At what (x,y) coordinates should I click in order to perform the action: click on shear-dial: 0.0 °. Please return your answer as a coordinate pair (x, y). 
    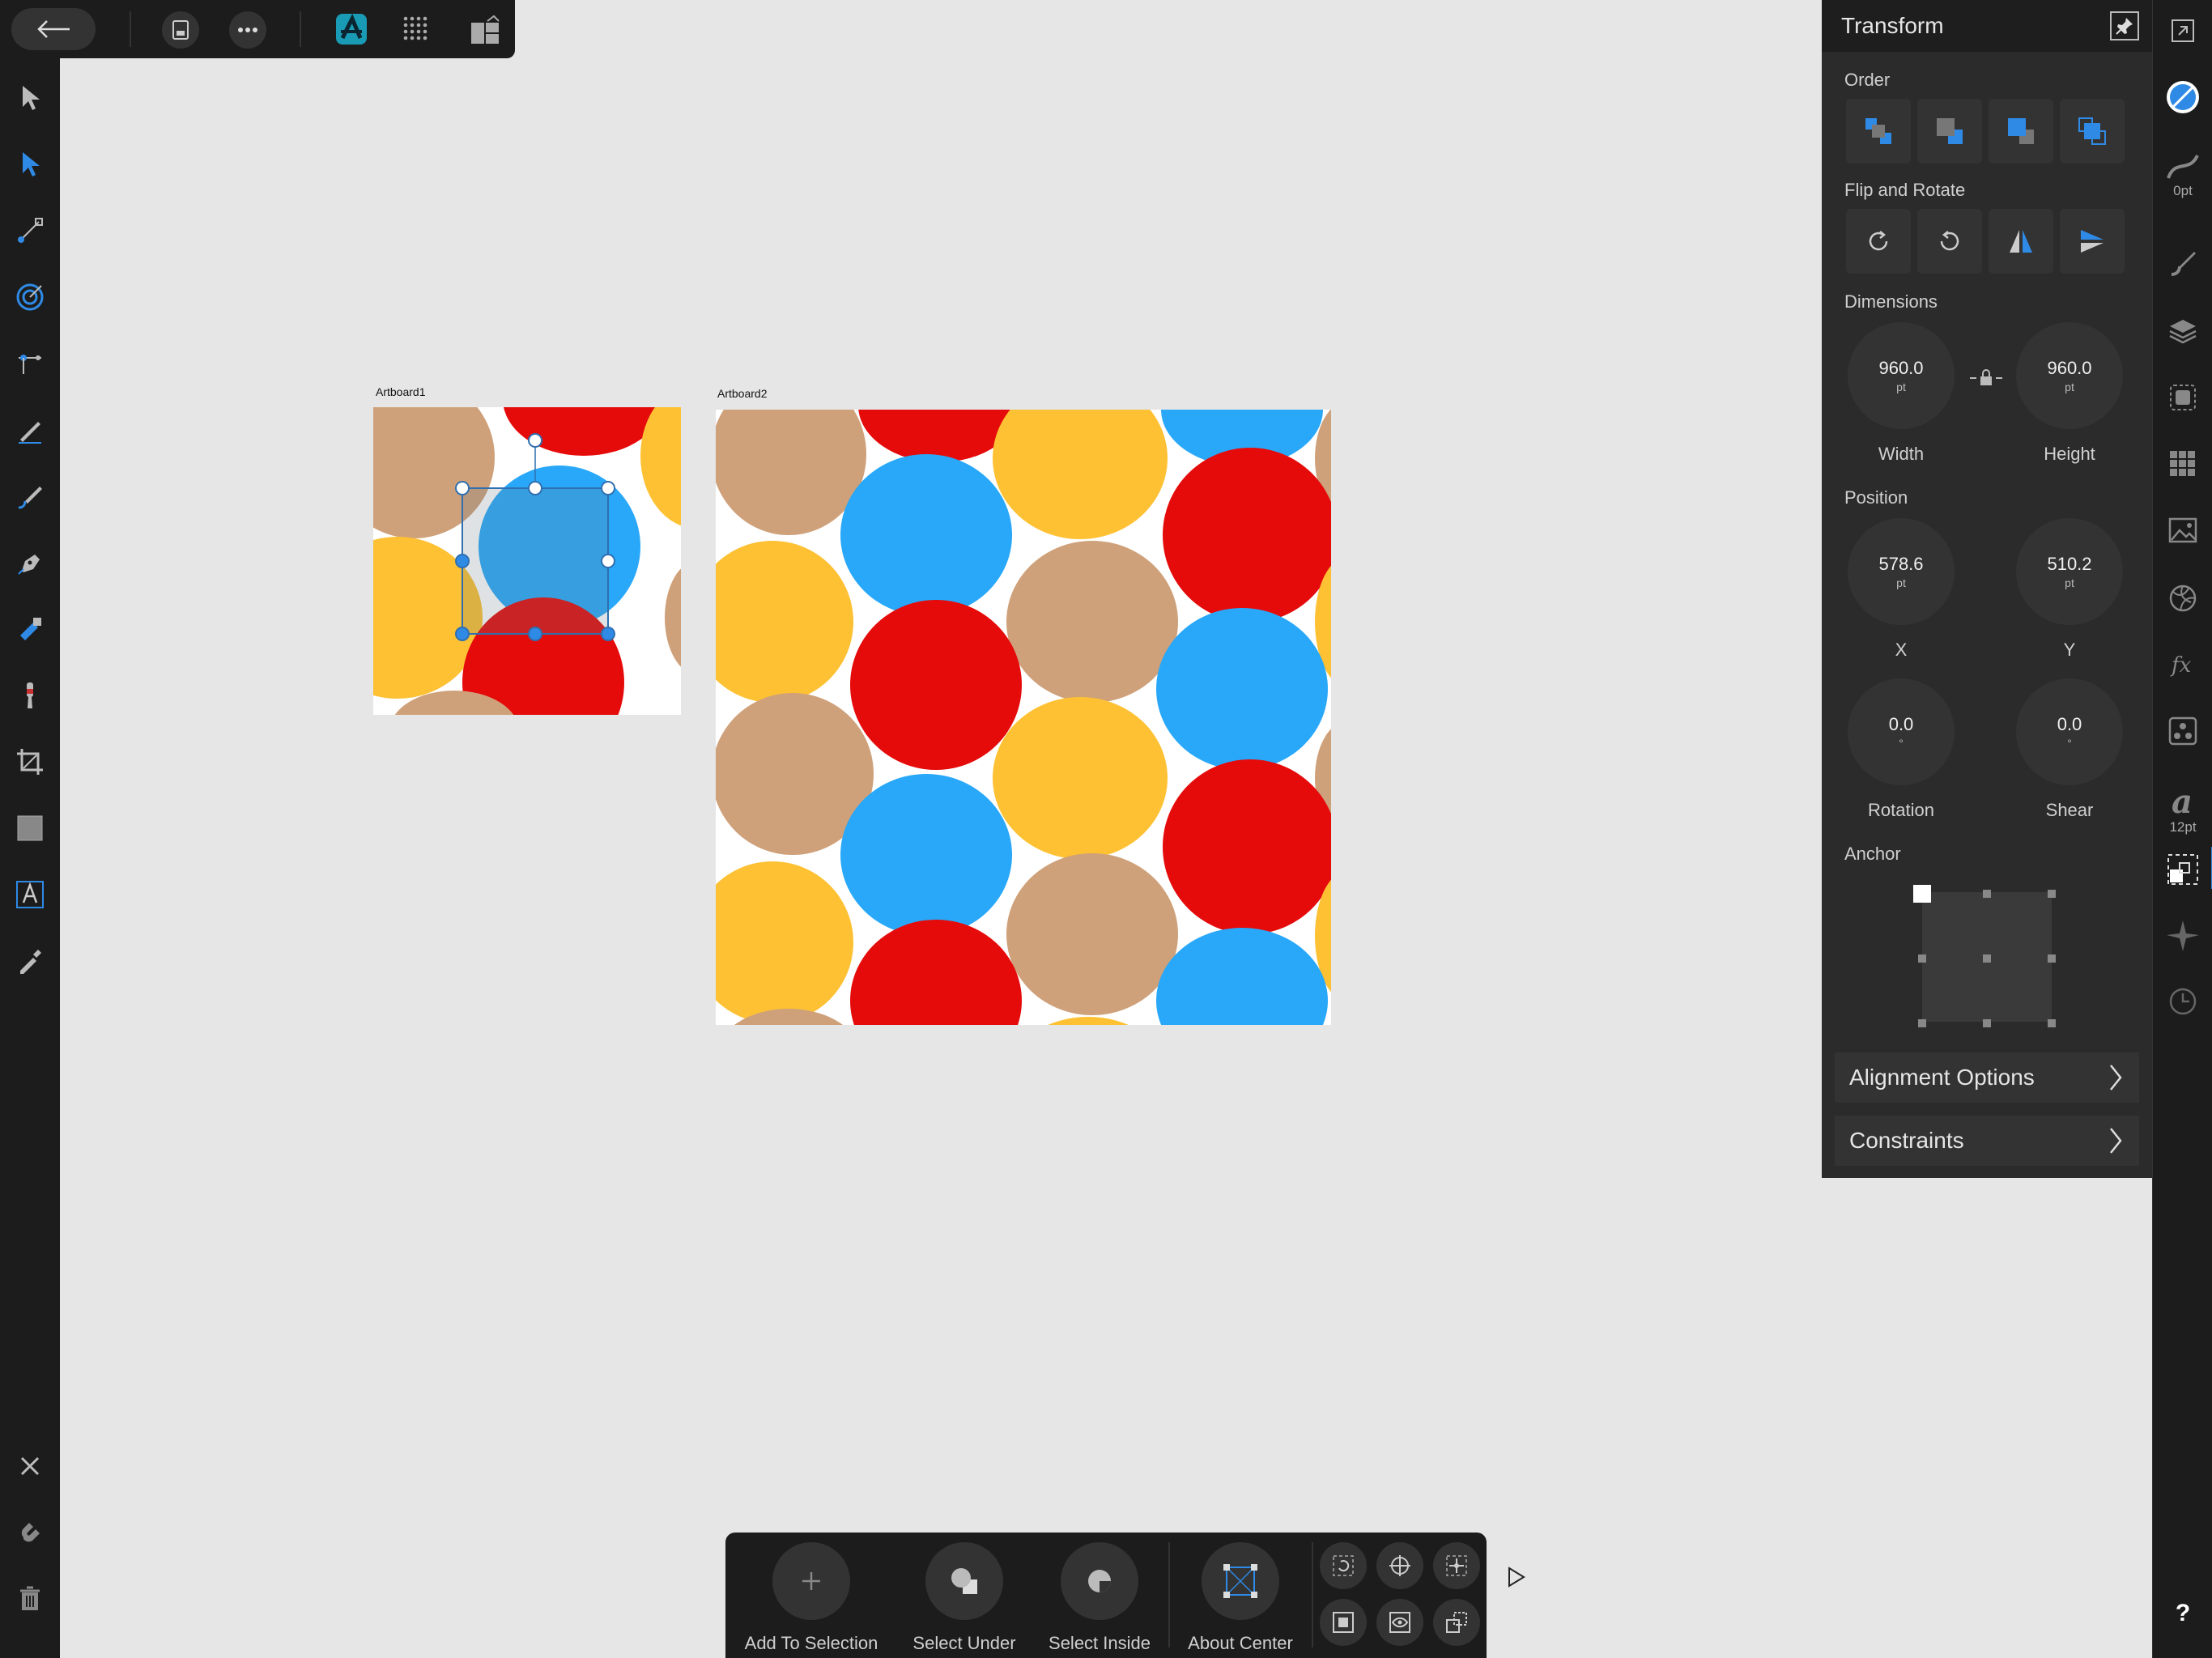
    Looking at the image, I should click on (2069, 731).